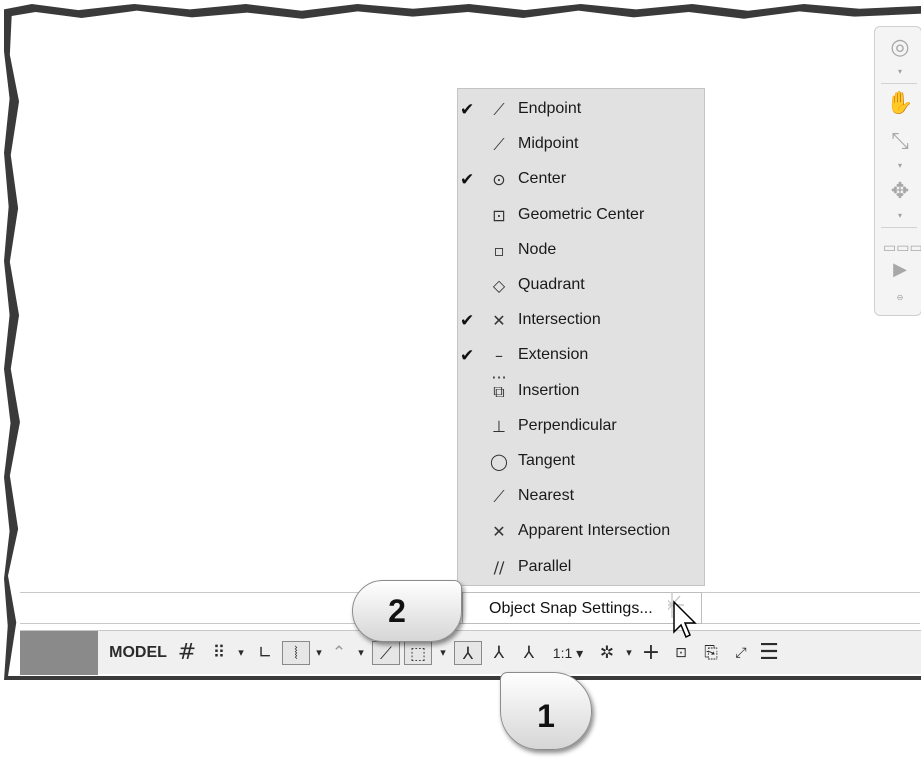  What do you see at coordinates (651, 653) in the screenshot?
I see `plus-icon: +` at bounding box center [651, 653].